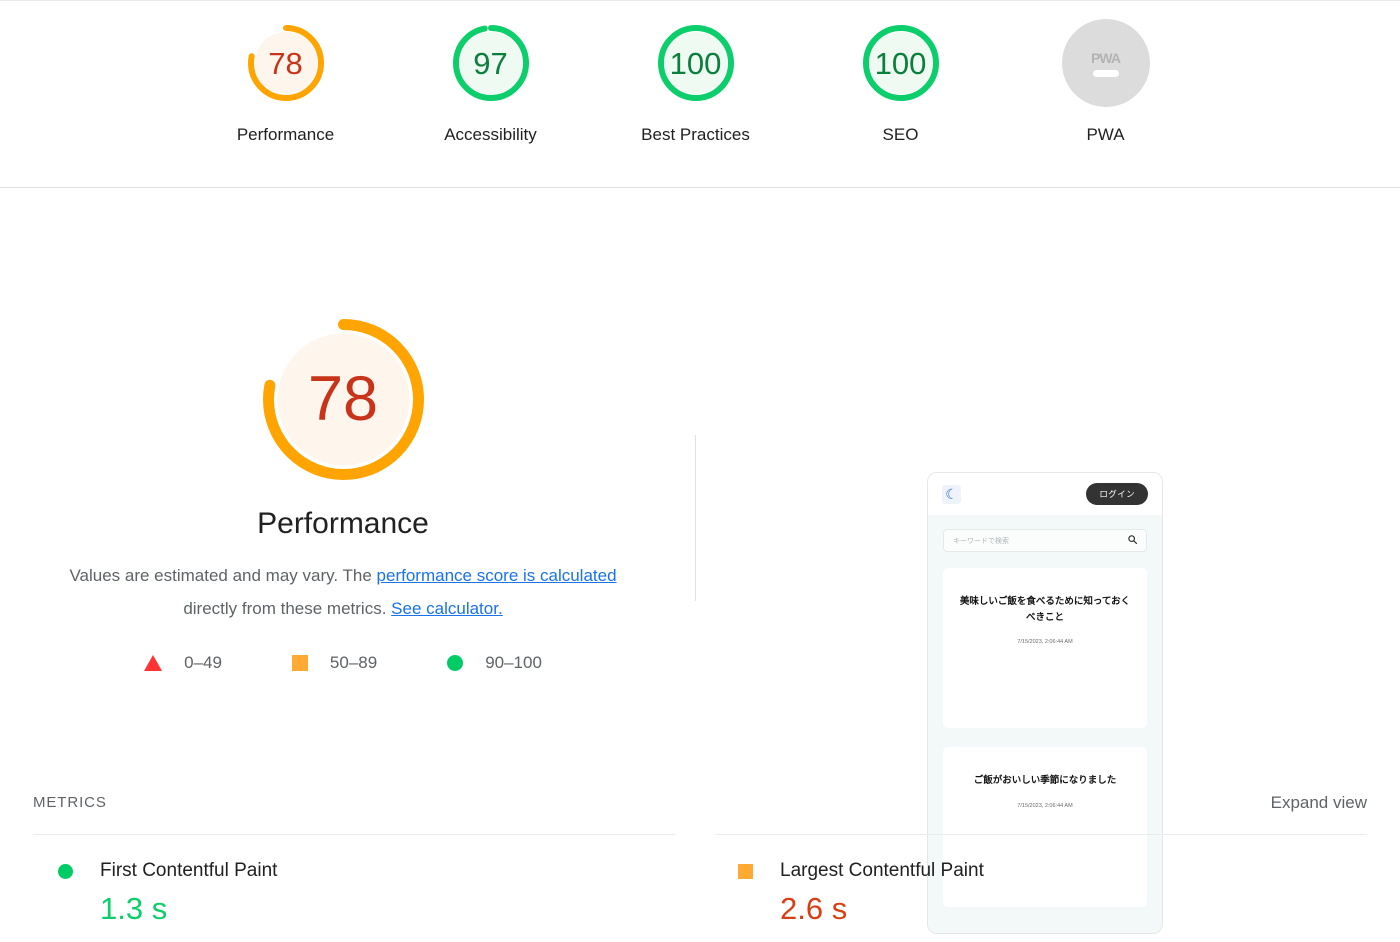  I want to click on vertical-divider, so click(695, 518).